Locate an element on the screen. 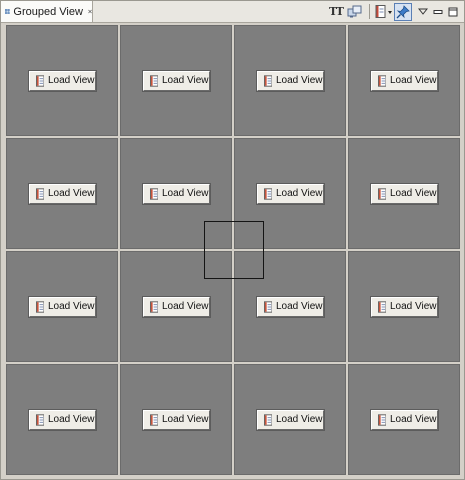  sync-icon is located at coordinates (355, 12).